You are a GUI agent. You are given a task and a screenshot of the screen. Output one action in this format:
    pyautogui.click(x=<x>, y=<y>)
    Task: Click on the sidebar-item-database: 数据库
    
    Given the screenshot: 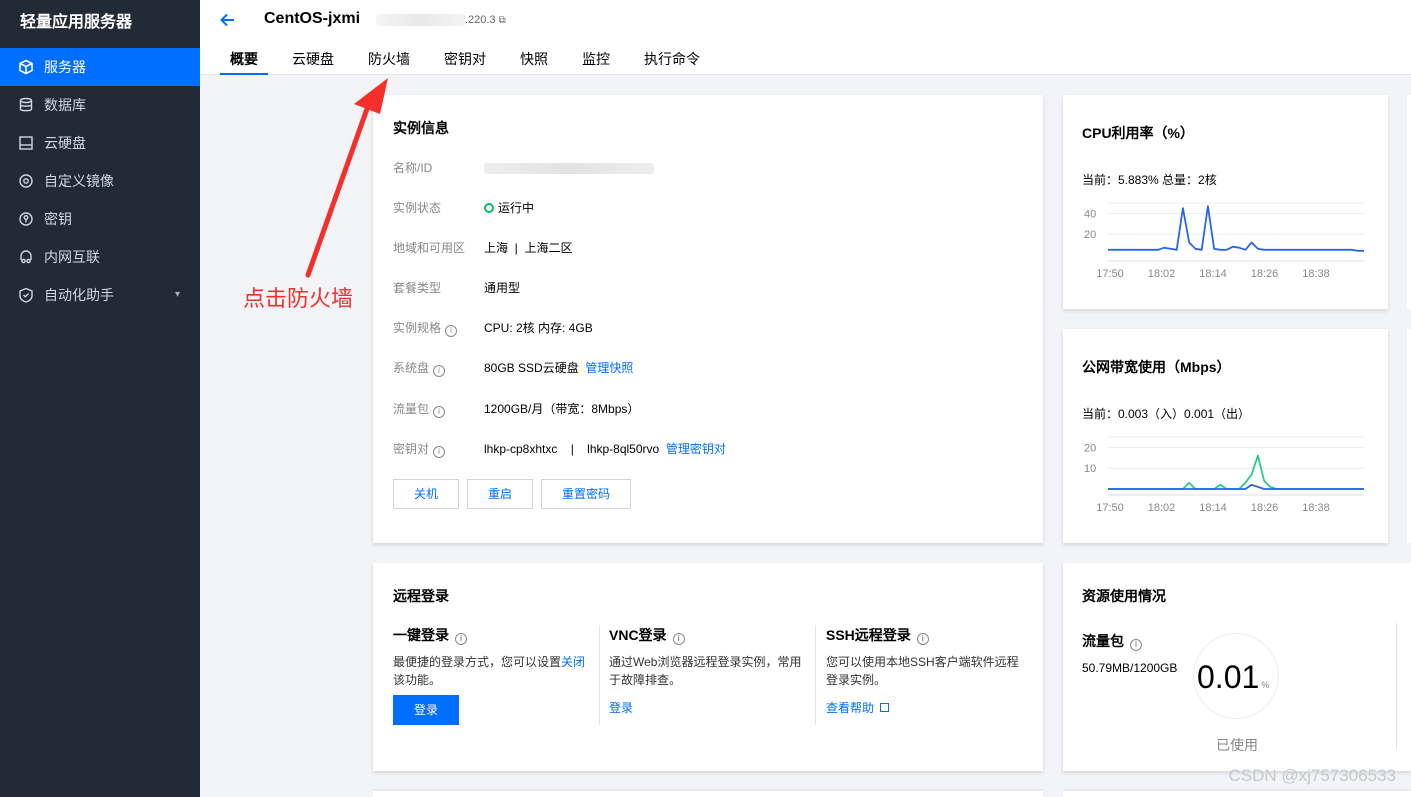 What is the action you would take?
    pyautogui.click(x=100, y=105)
    